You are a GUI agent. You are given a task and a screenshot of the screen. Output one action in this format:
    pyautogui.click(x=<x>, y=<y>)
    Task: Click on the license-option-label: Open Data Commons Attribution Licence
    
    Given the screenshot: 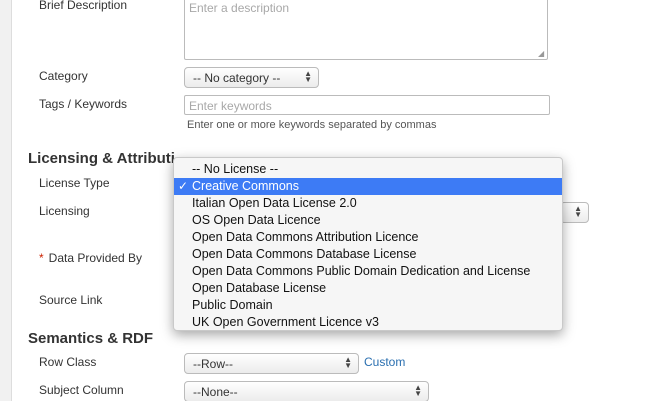 What is the action you would take?
    pyautogui.click(x=305, y=237)
    